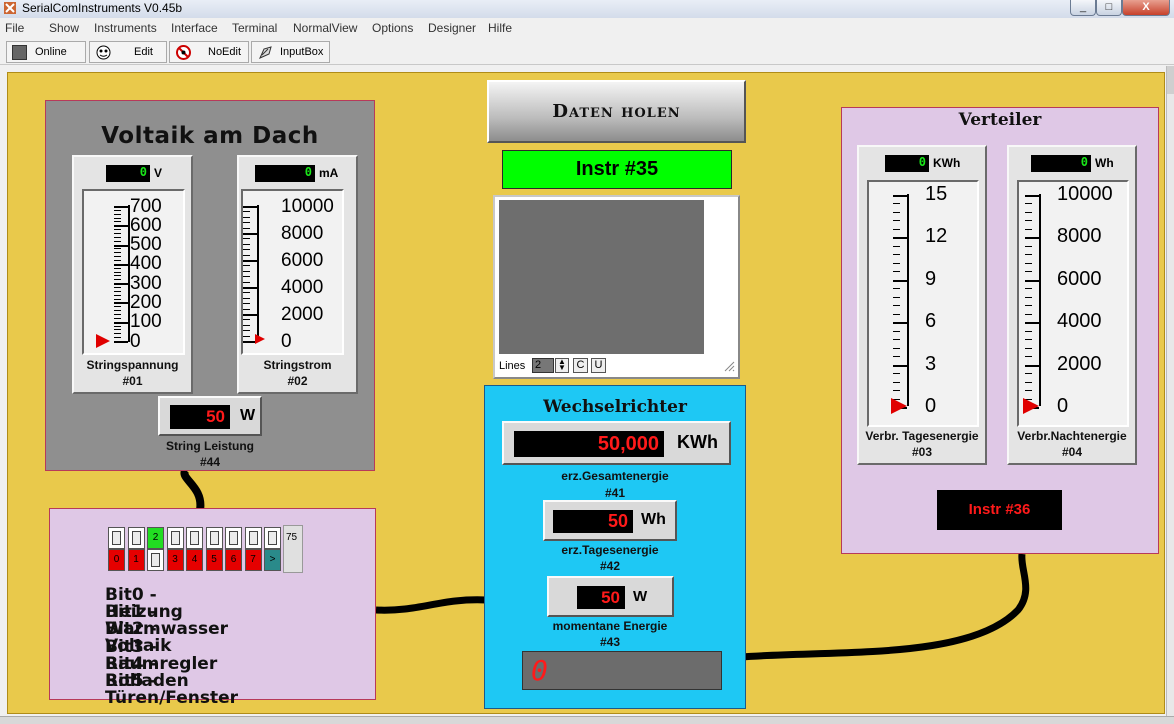 The image size is (1174, 724). What do you see at coordinates (1063, 406) in the screenshot?
I see `scale-tick-label: 0` at bounding box center [1063, 406].